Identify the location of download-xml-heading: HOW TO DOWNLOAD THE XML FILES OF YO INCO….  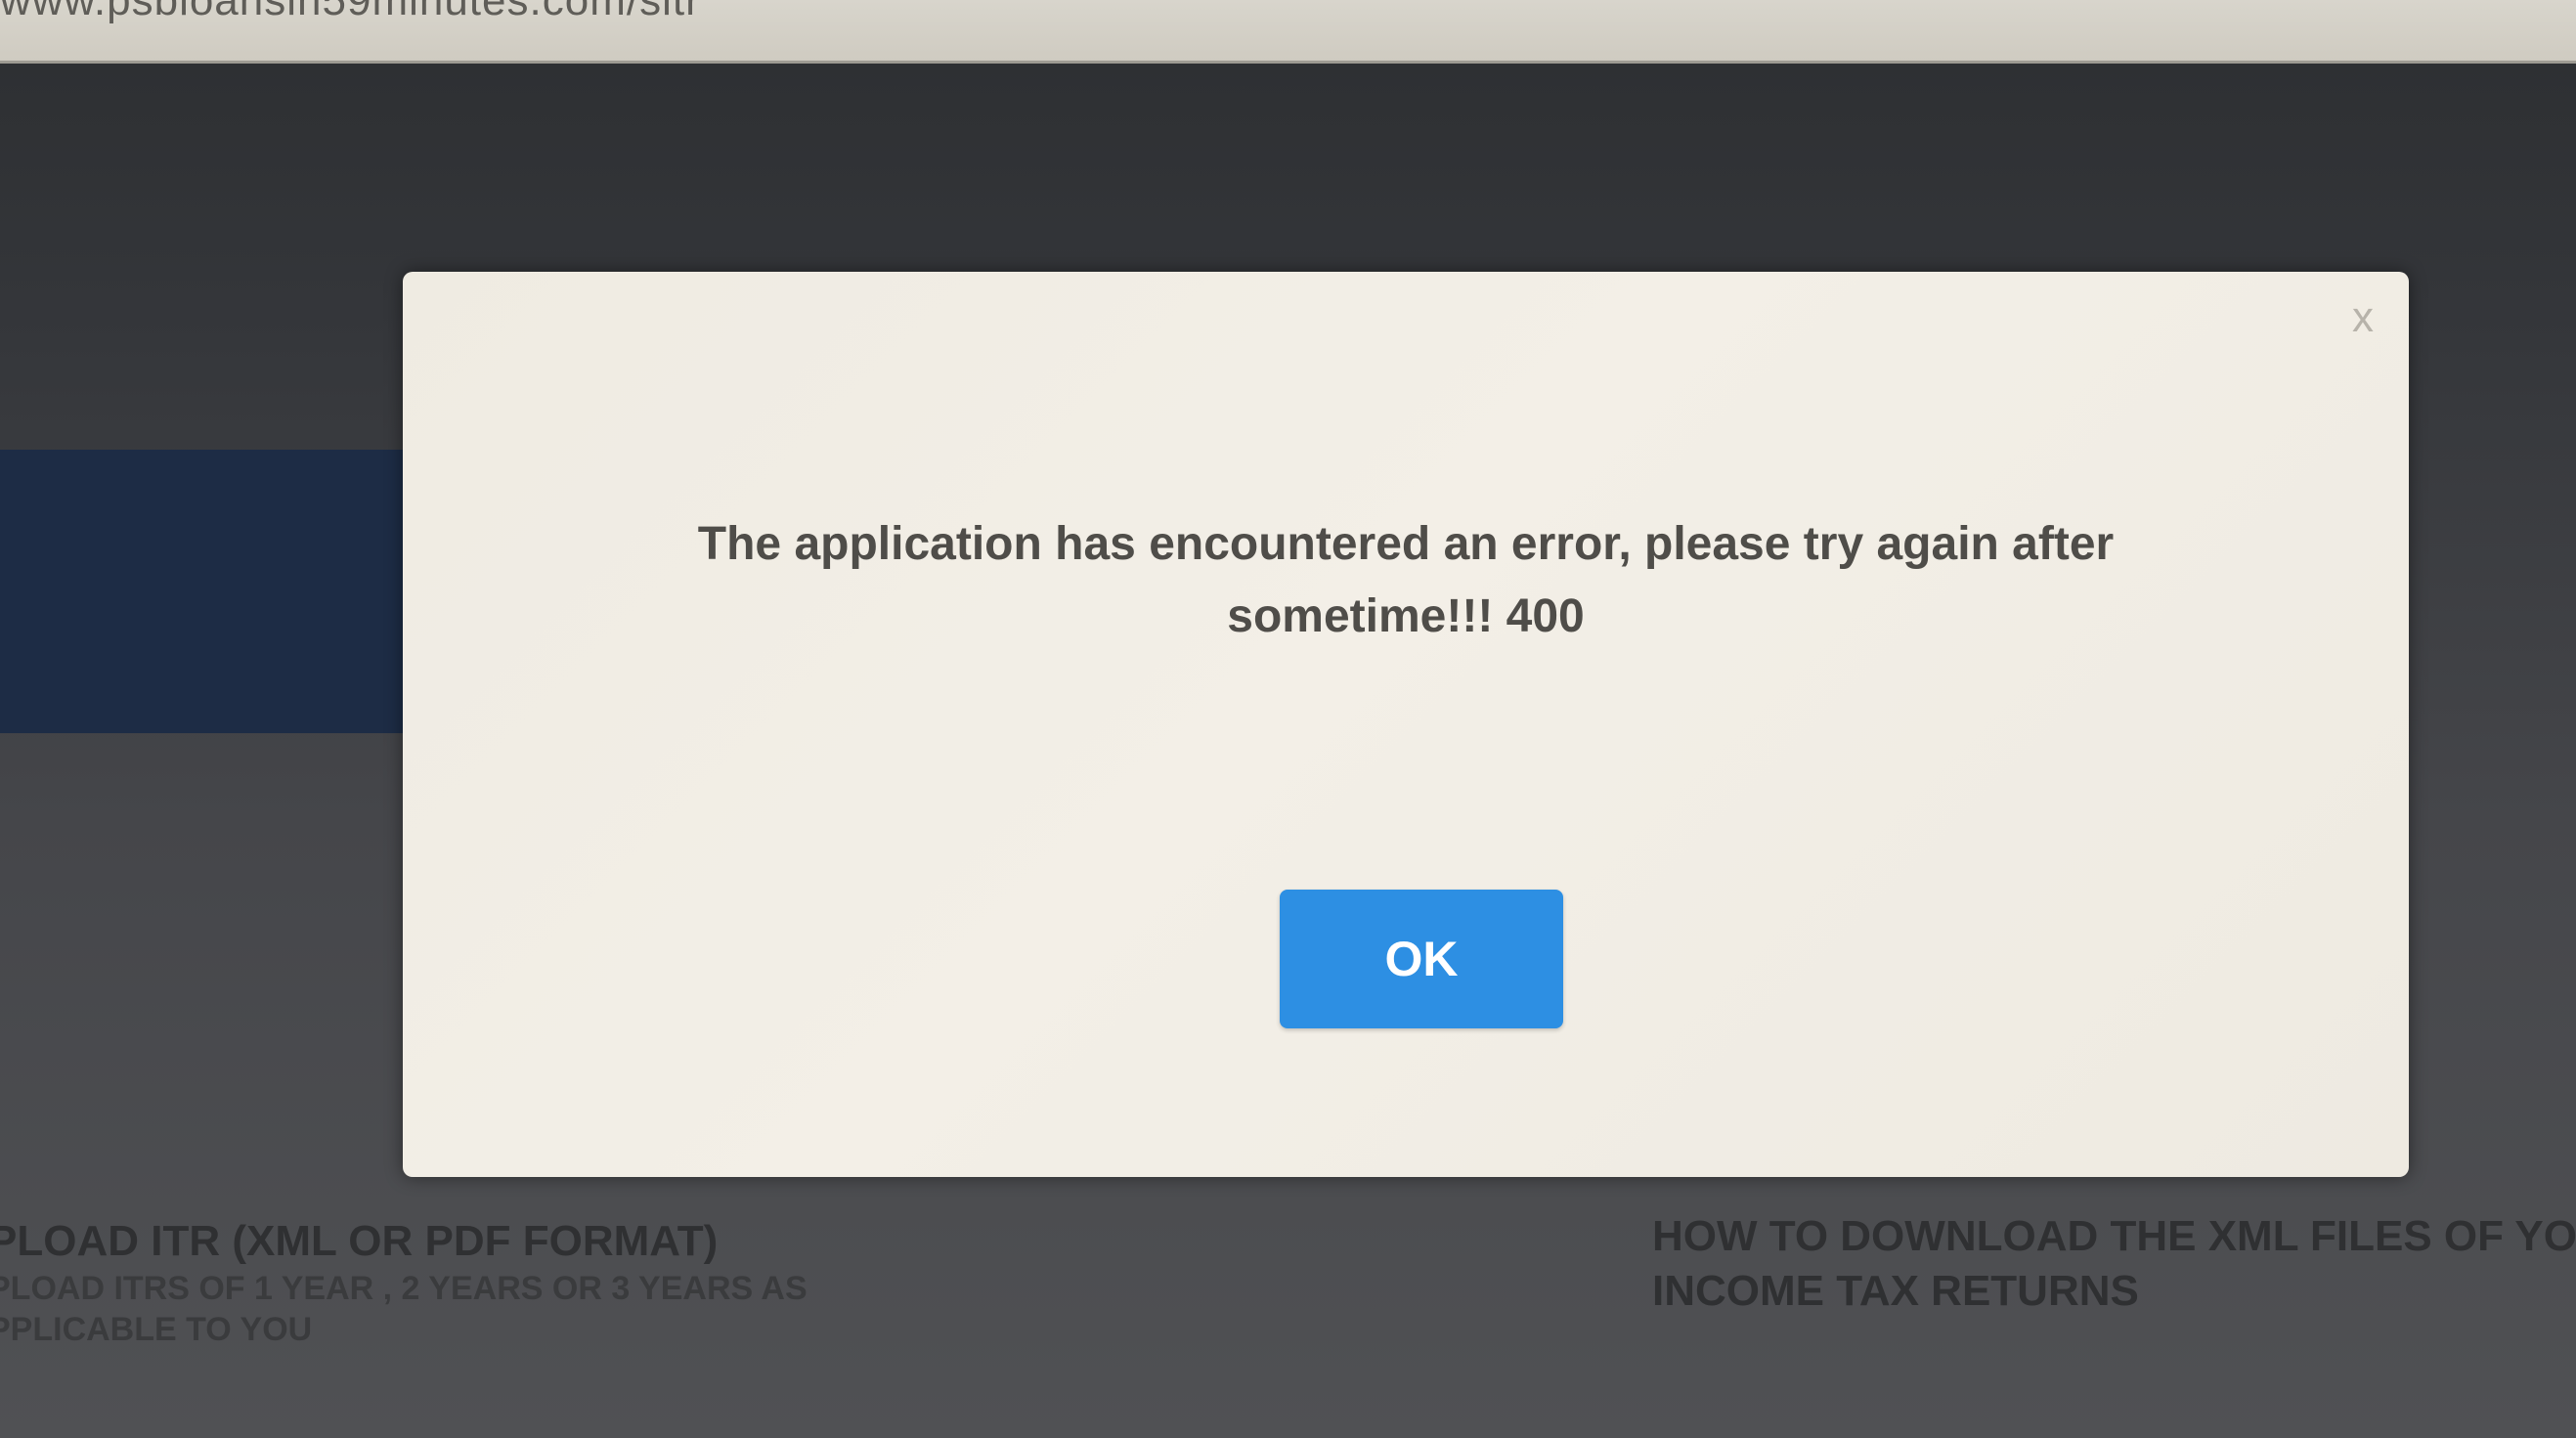
(2114, 1264).